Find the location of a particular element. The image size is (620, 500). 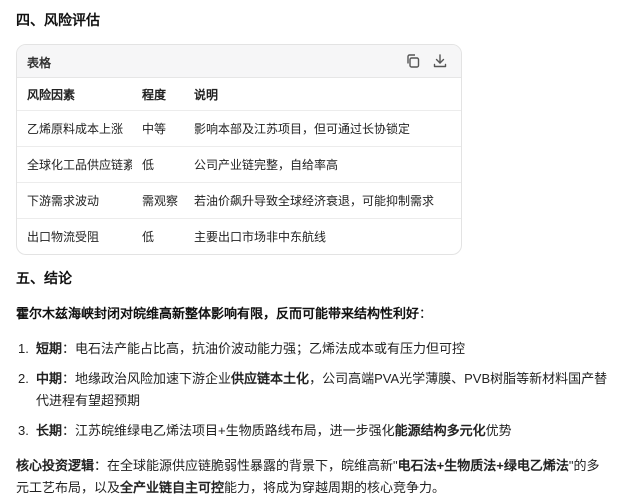

table-row: 下游需求波动 需观察 若油价飙升导致全球经济衰退，可能抑制需求 is located at coordinates (239, 200).